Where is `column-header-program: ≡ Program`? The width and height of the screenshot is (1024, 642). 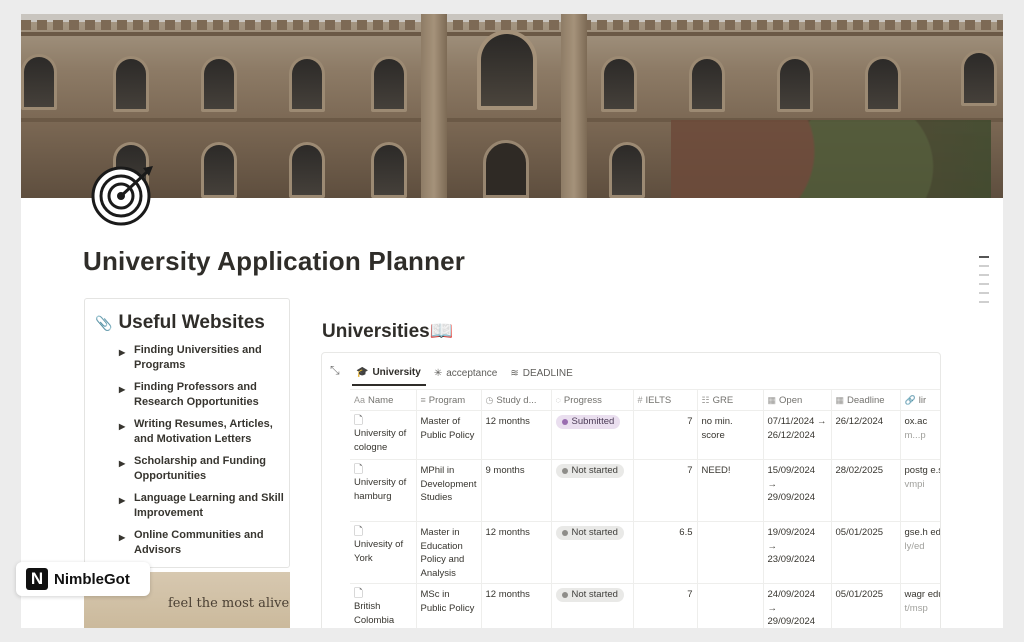 column-header-program: ≡ Program is located at coordinates (449, 400).